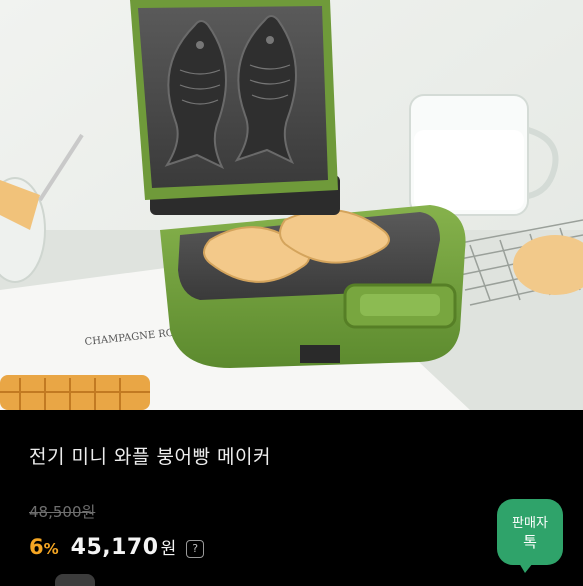 The image size is (583, 586). I want to click on seller-chat-button: 판매자 톡, so click(530, 536).